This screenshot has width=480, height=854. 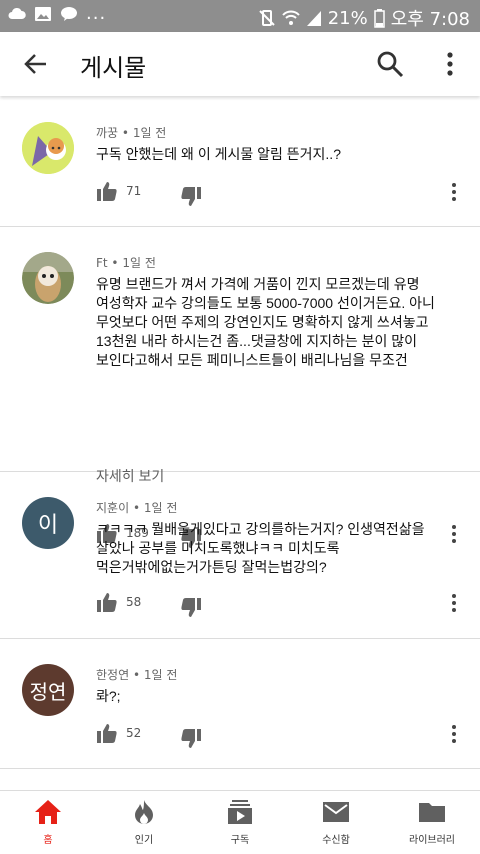 I want to click on home-icon, so click(x=48, y=812).